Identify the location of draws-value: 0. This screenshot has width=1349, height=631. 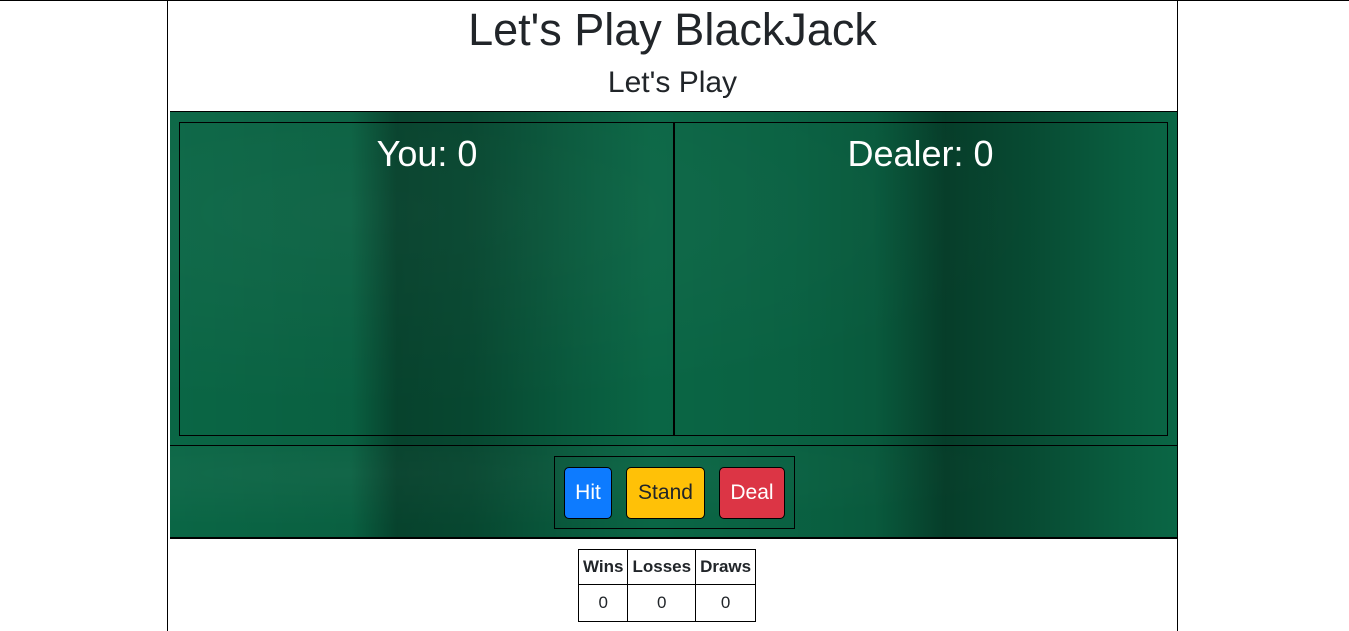
(726, 603).